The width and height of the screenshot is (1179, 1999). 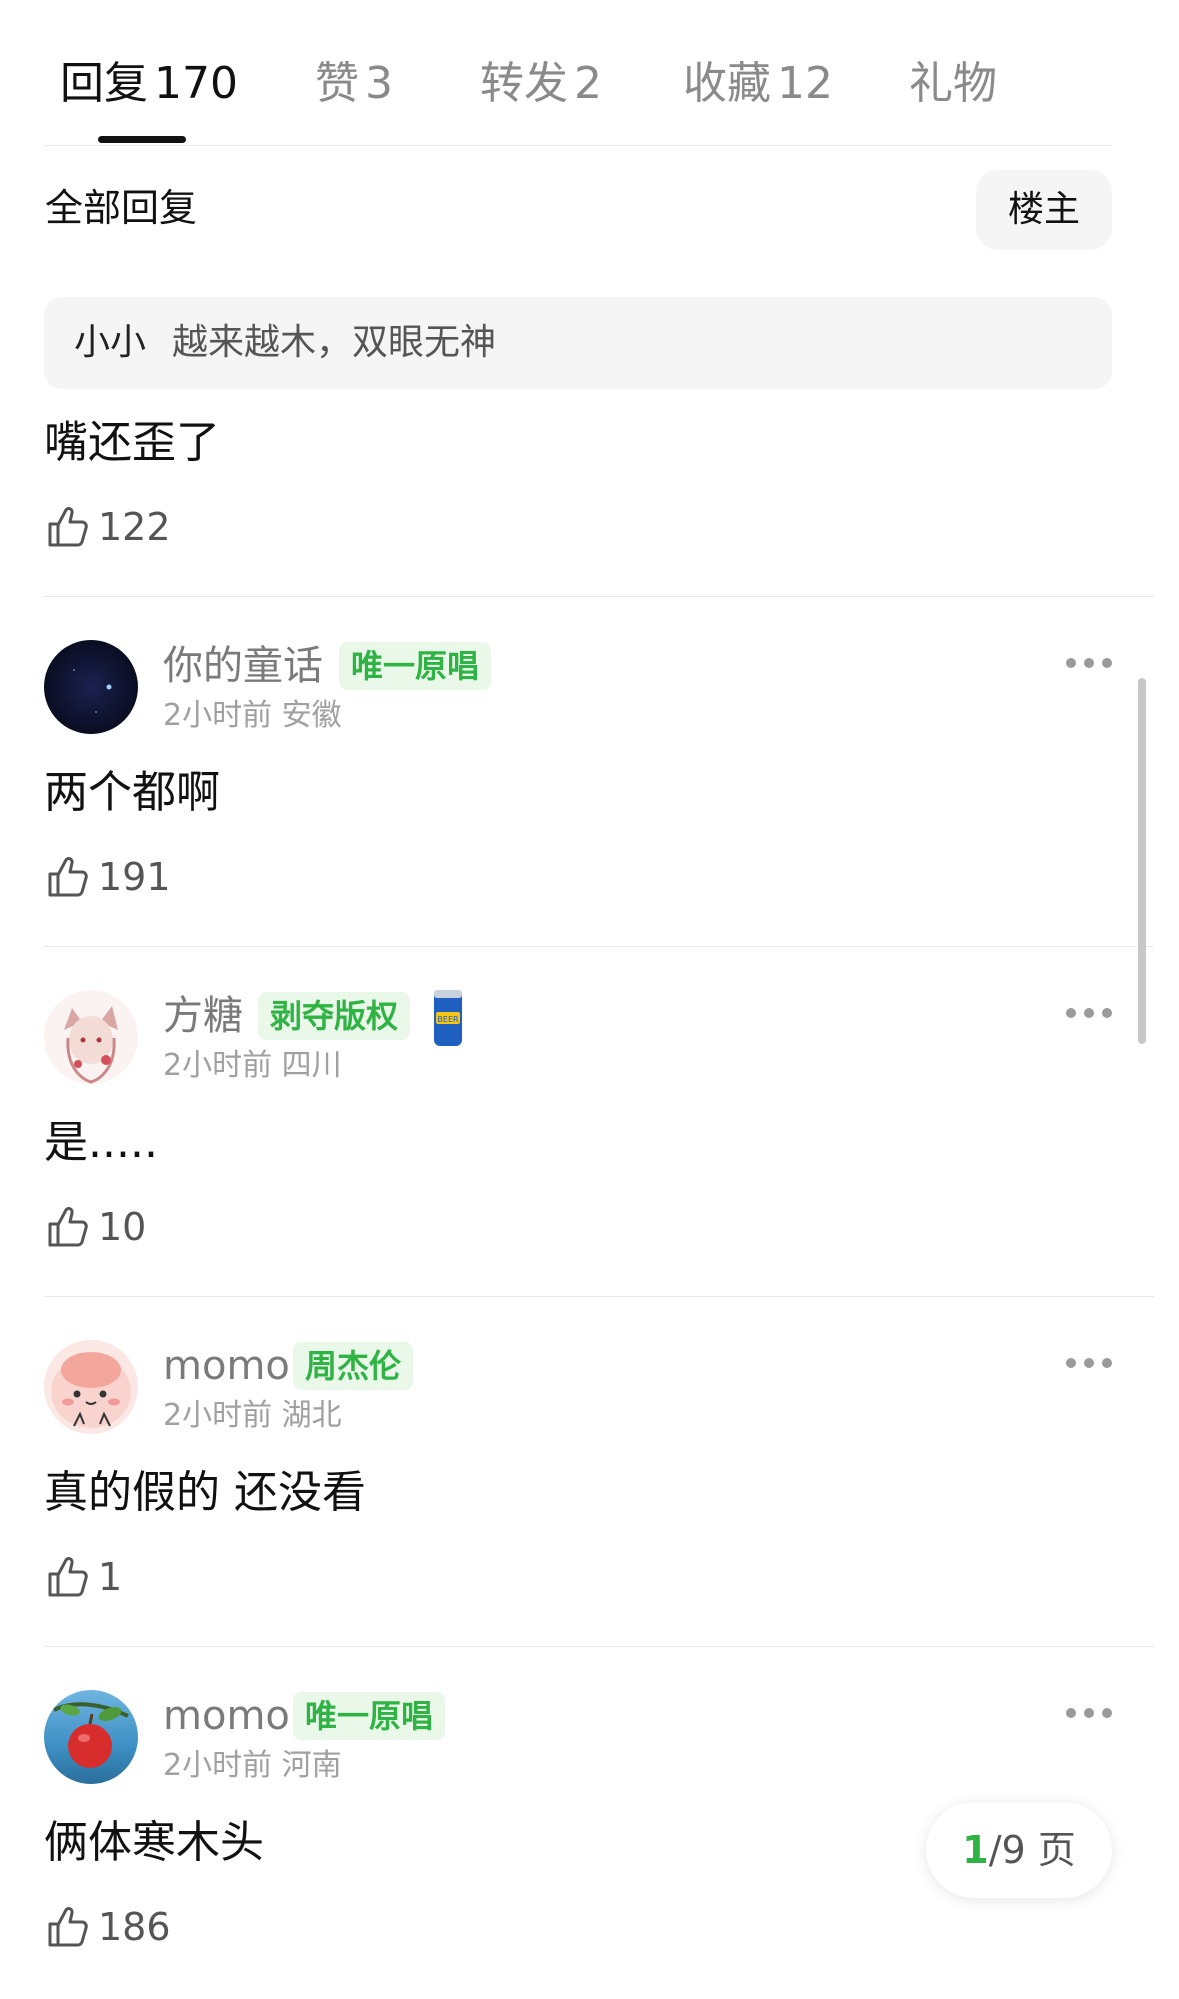 I want to click on tab-bar: 回复 170 赞3 转发 2 收藏 12 礼物, so click(x=590, y=84).